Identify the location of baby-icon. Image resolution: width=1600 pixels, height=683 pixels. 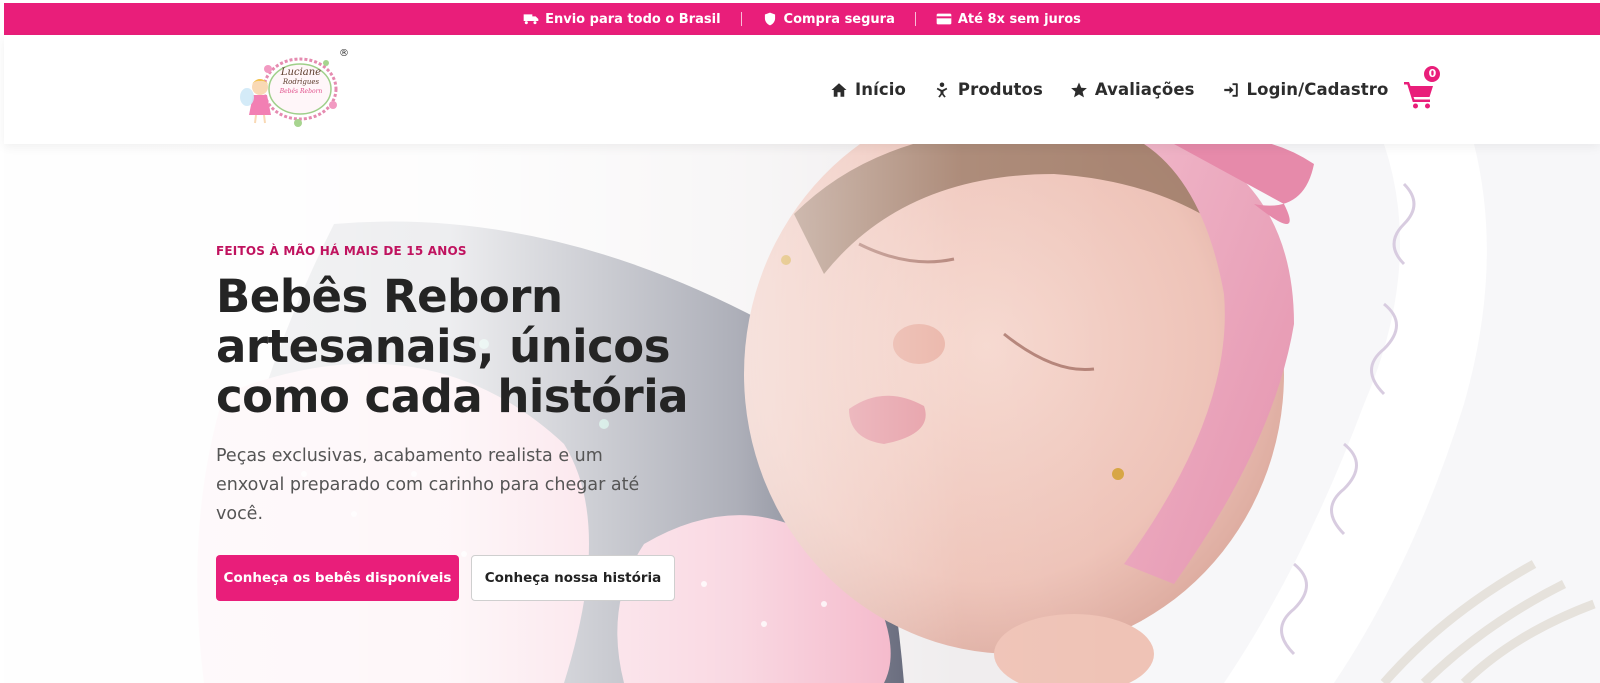
(942, 89).